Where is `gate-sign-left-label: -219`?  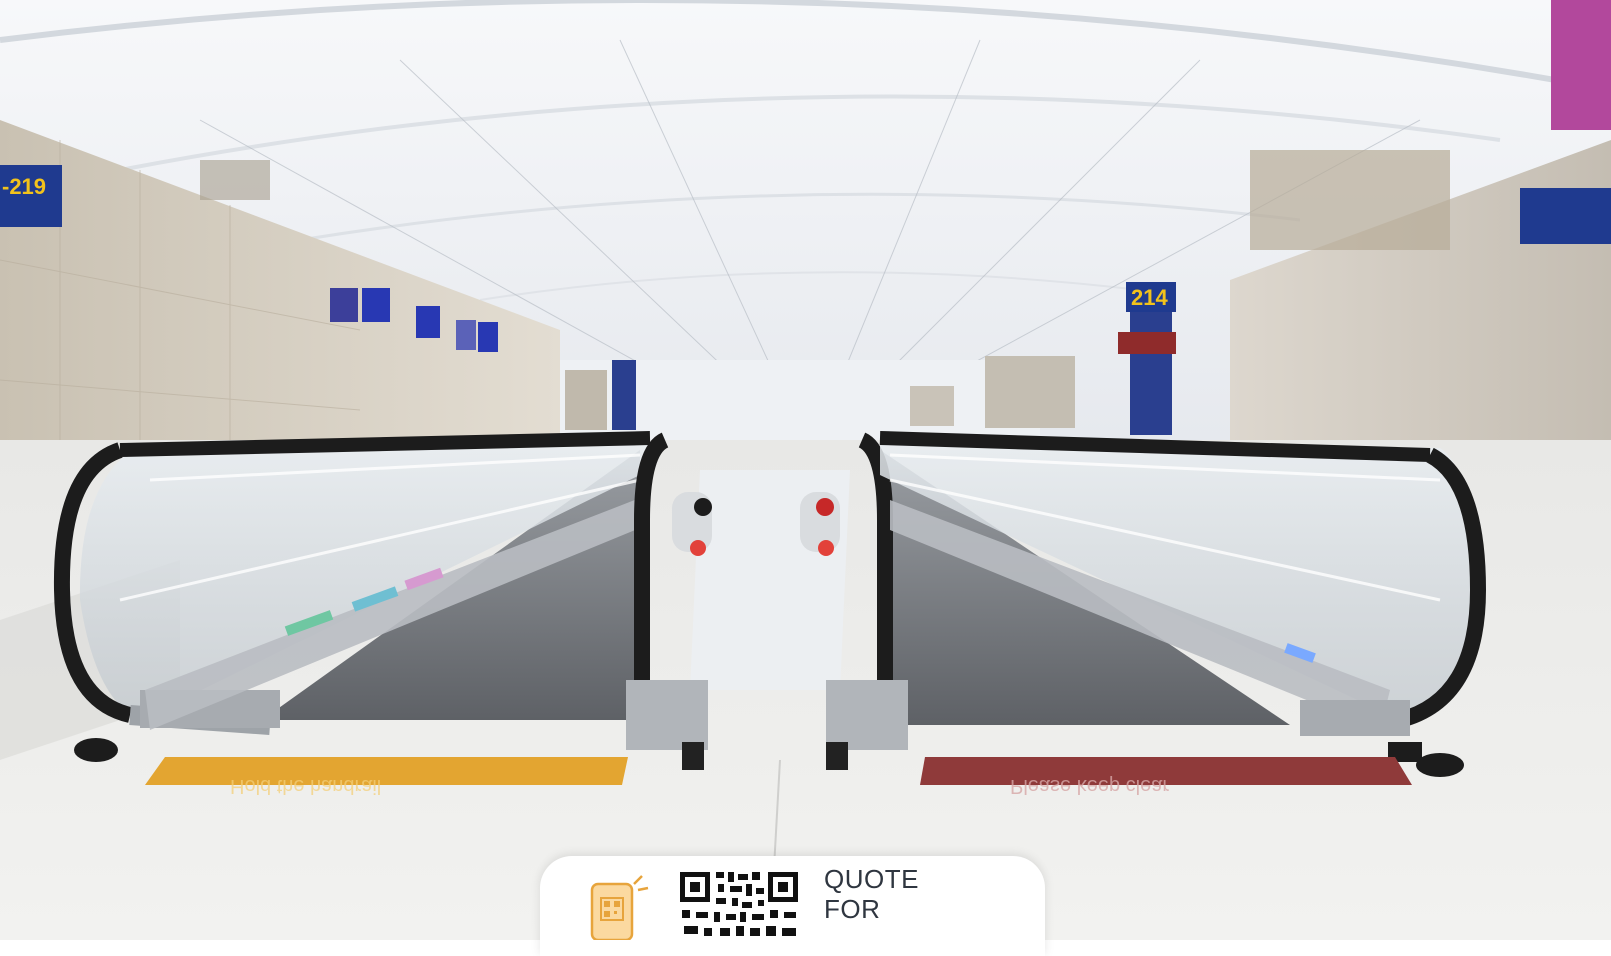 gate-sign-left-label: -219 is located at coordinates (24, 186).